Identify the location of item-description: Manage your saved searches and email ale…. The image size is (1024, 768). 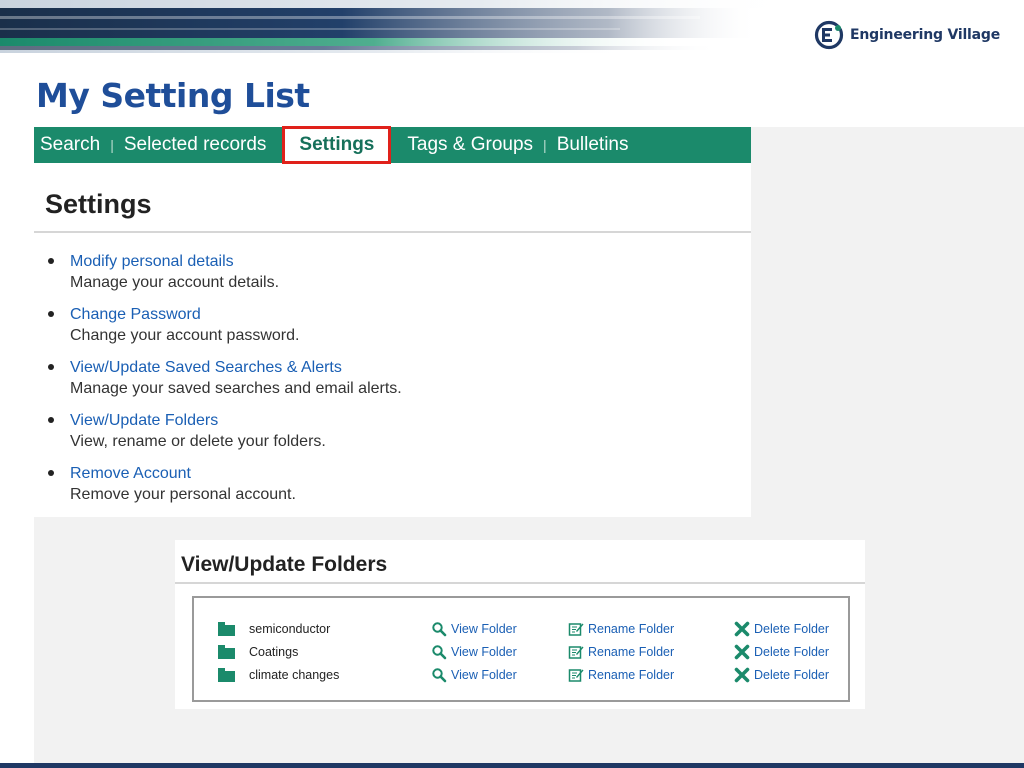
(236, 388).